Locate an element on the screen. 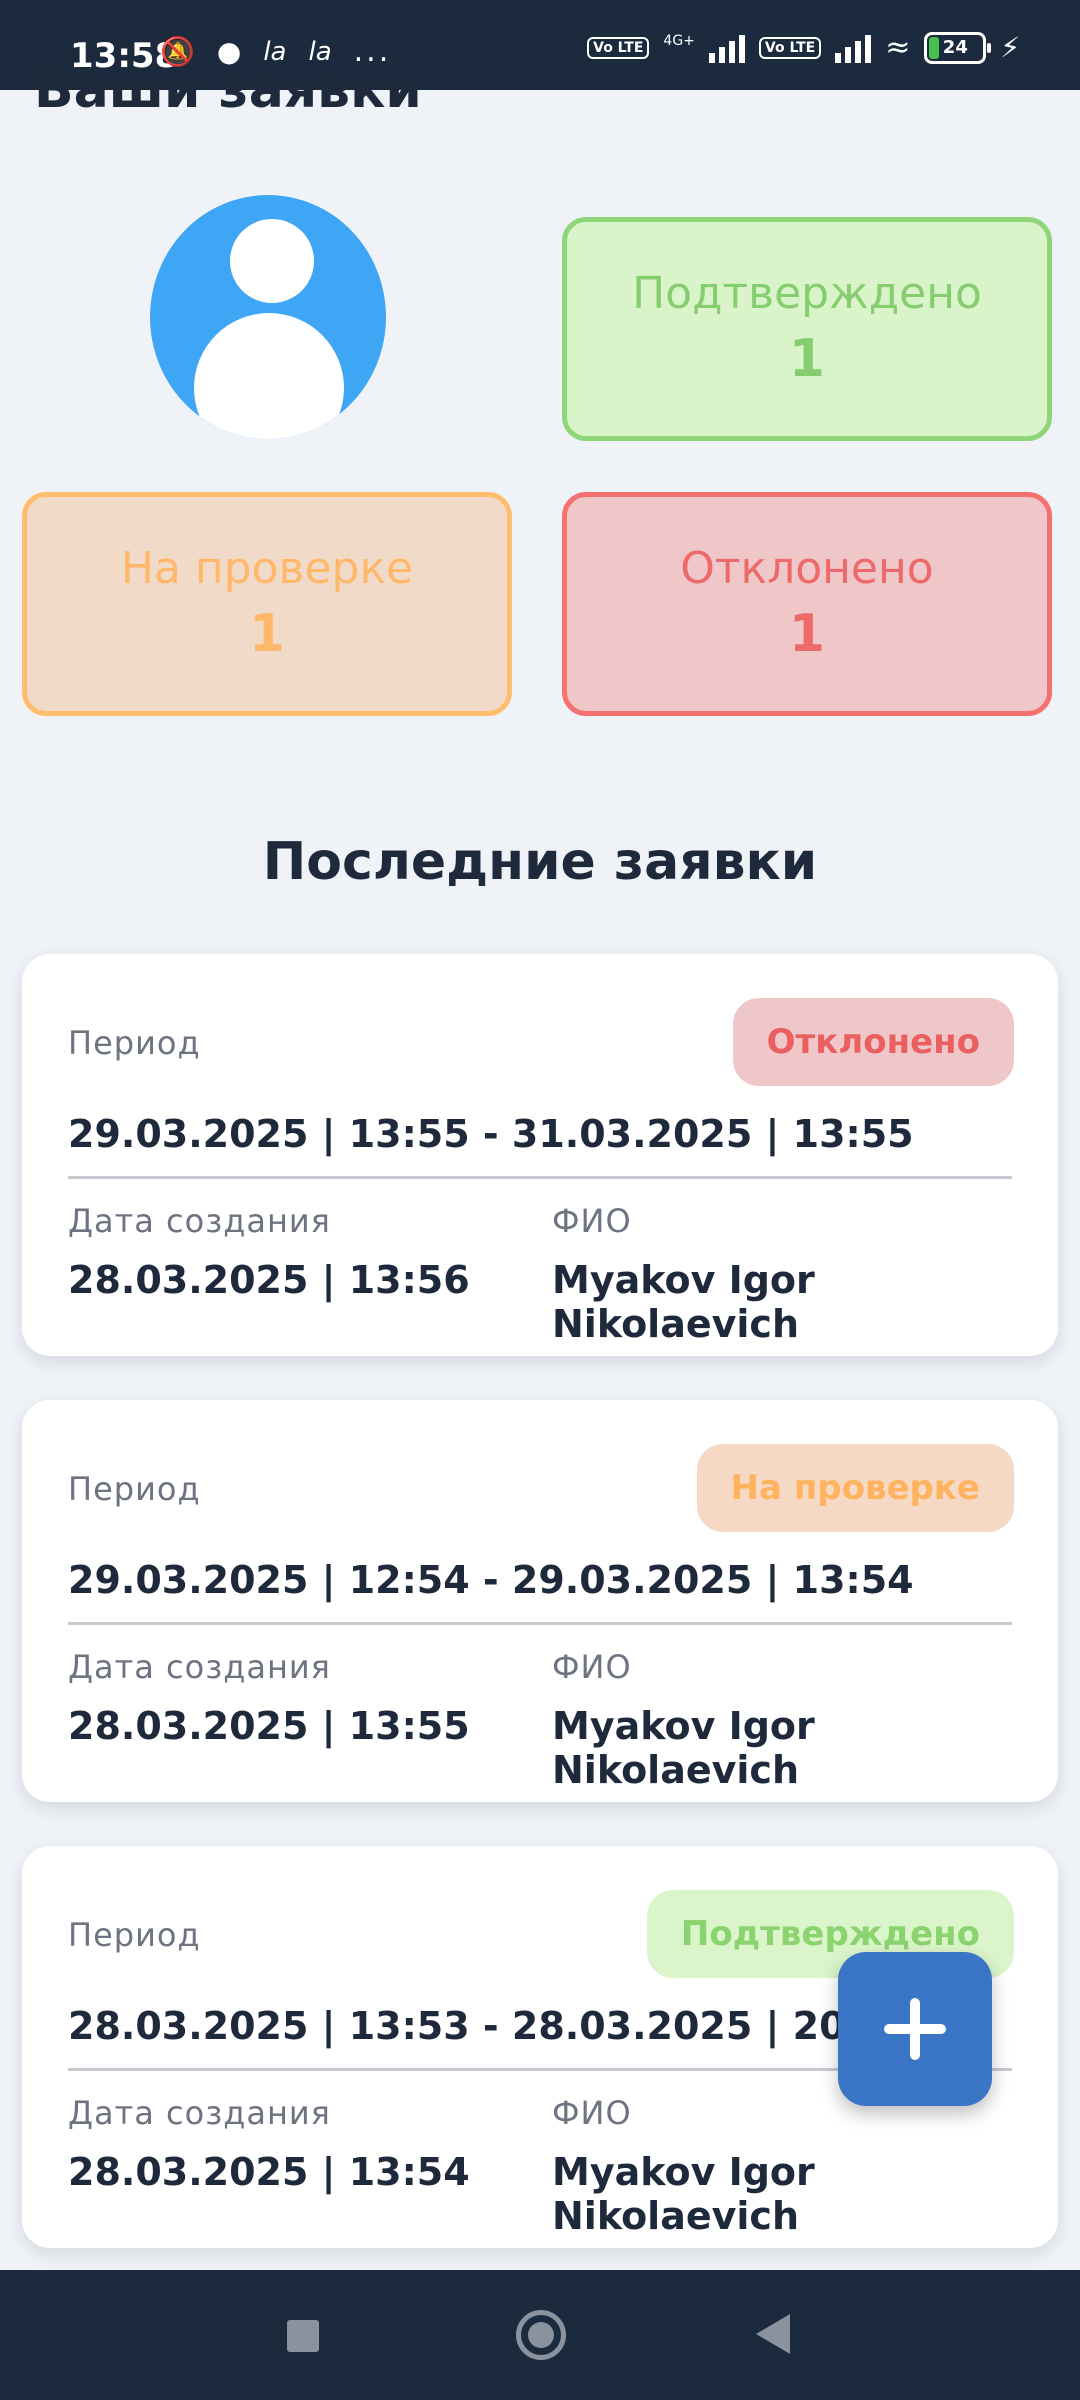 The width and height of the screenshot is (1080, 2400). stat-confirmed-label: Подтверждено is located at coordinates (807, 293).